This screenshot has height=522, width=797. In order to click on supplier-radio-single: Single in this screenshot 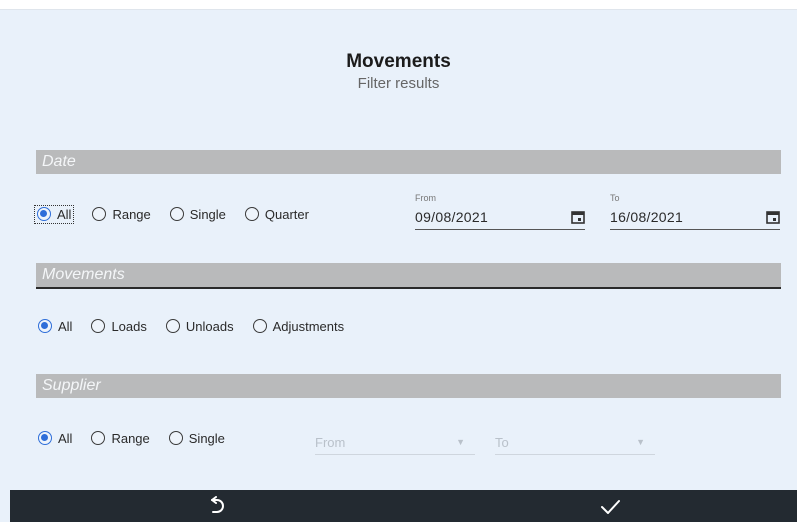, I will do `click(196, 438)`.